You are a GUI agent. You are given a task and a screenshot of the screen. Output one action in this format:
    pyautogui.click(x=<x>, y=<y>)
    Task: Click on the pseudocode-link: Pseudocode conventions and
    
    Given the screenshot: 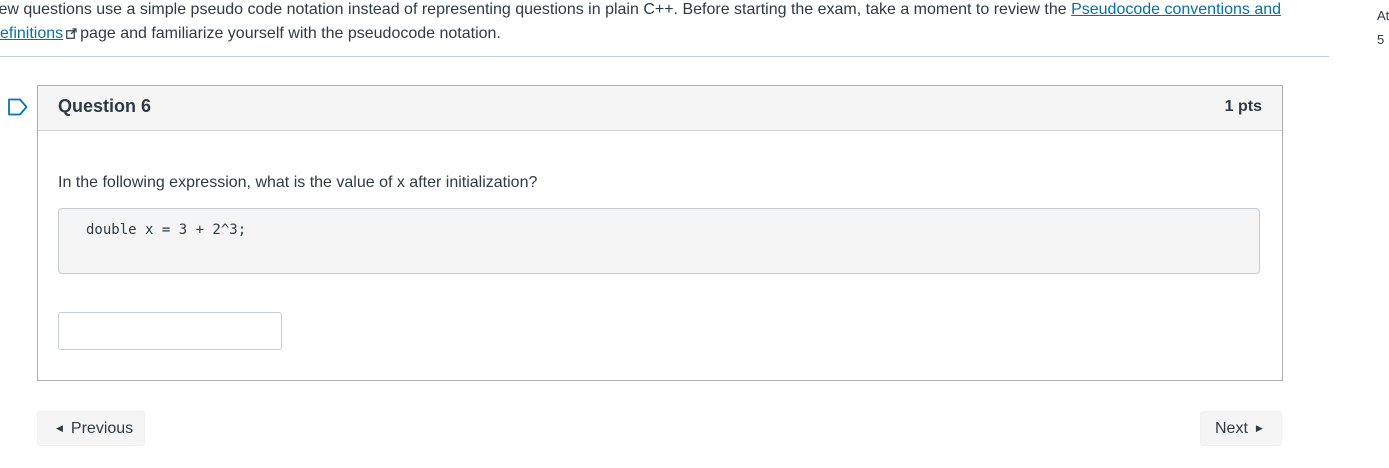 What is the action you would take?
    pyautogui.click(x=1176, y=9)
    